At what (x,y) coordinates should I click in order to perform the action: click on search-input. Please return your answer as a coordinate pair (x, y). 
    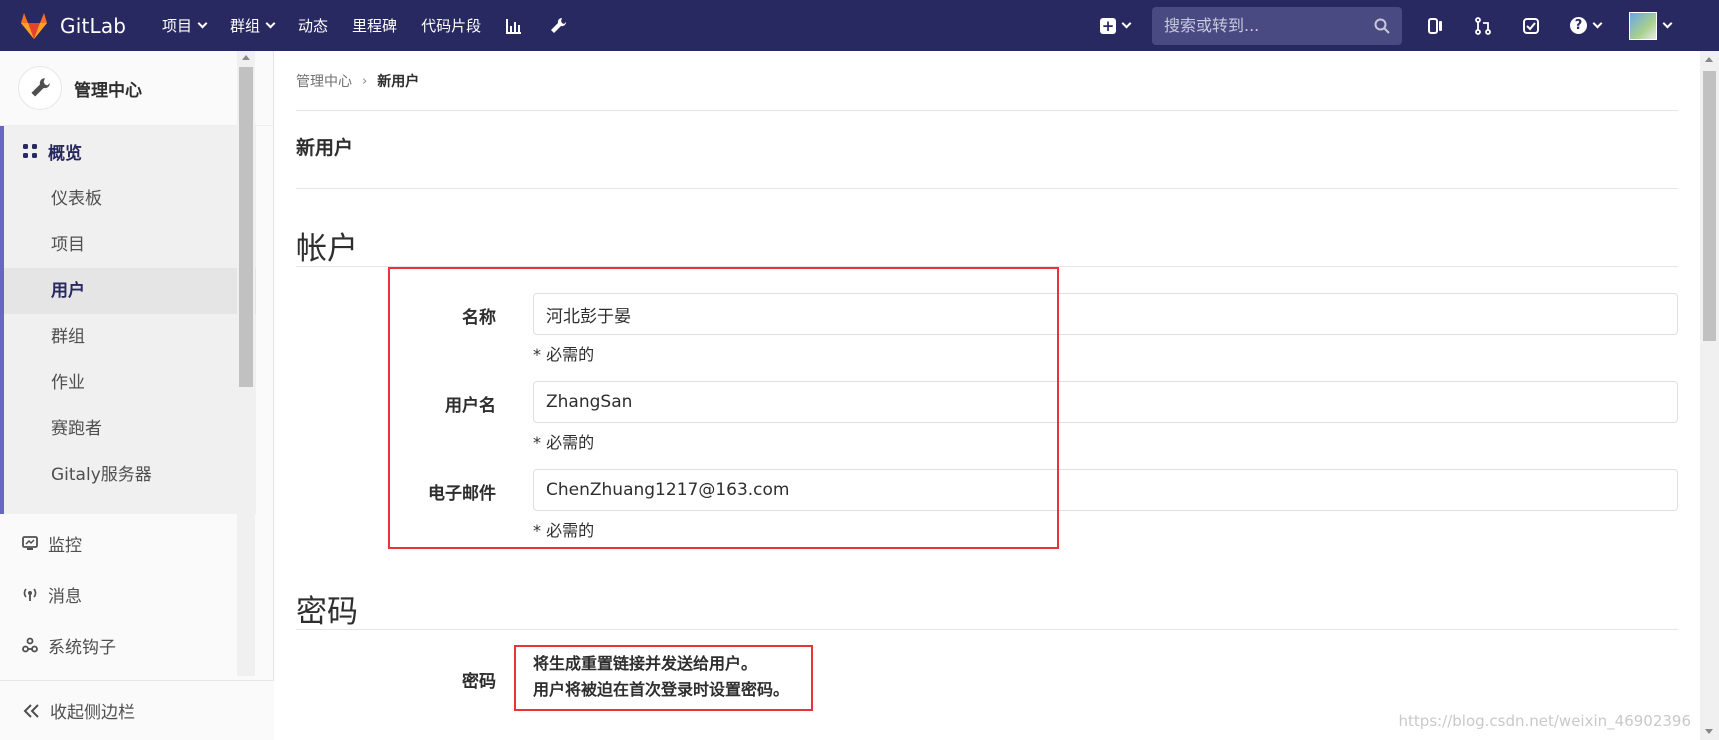
    Looking at the image, I should click on (1269, 25).